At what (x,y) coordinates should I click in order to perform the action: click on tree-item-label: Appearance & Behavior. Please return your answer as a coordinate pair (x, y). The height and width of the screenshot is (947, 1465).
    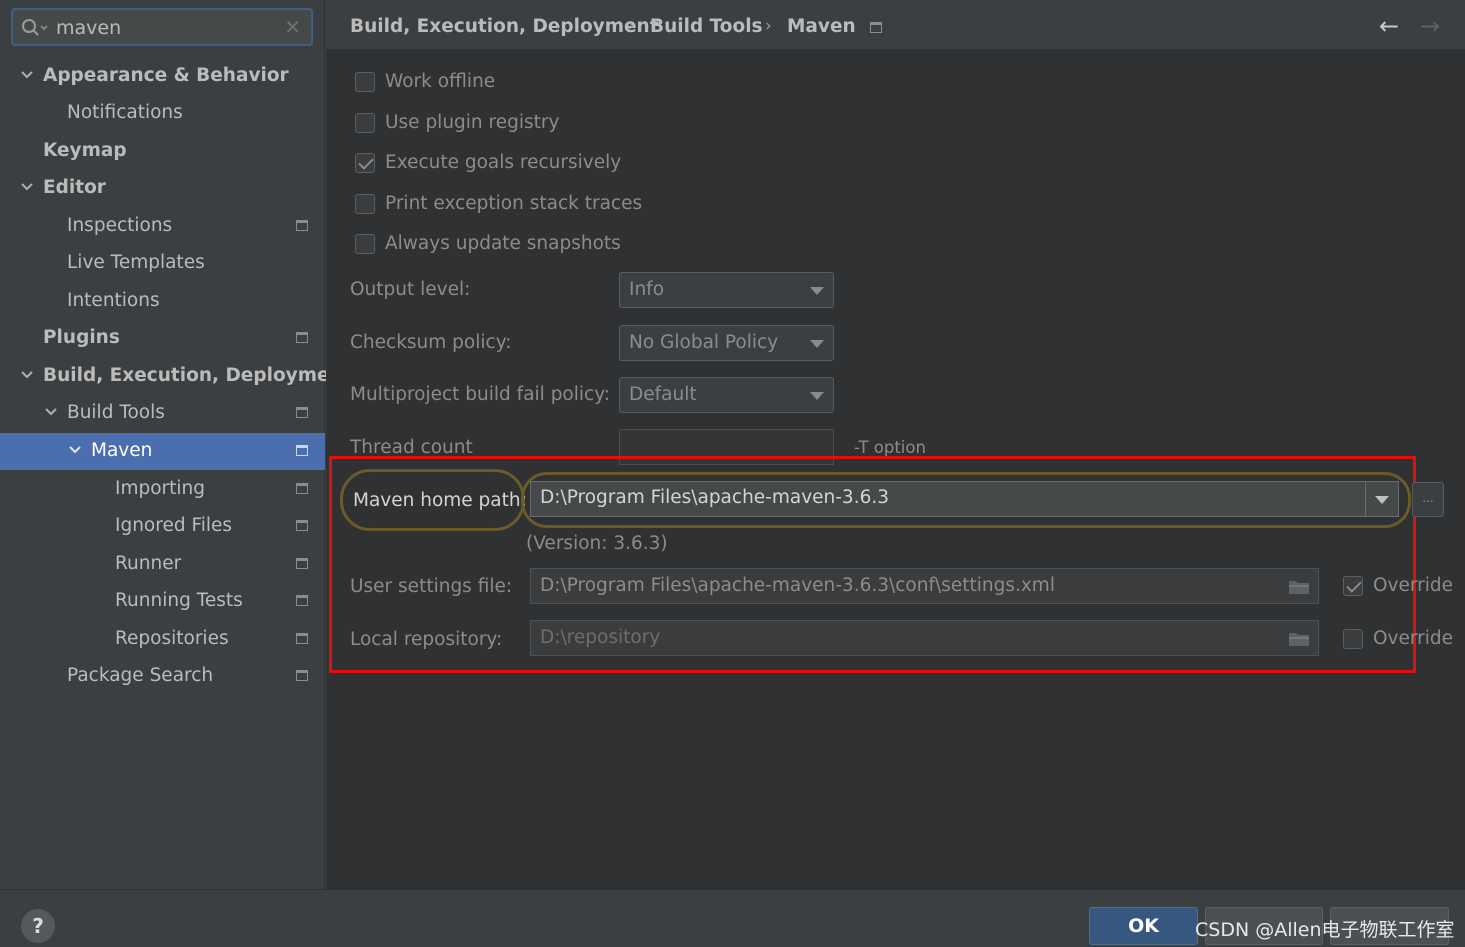
    Looking at the image, I should click on (166, 75).